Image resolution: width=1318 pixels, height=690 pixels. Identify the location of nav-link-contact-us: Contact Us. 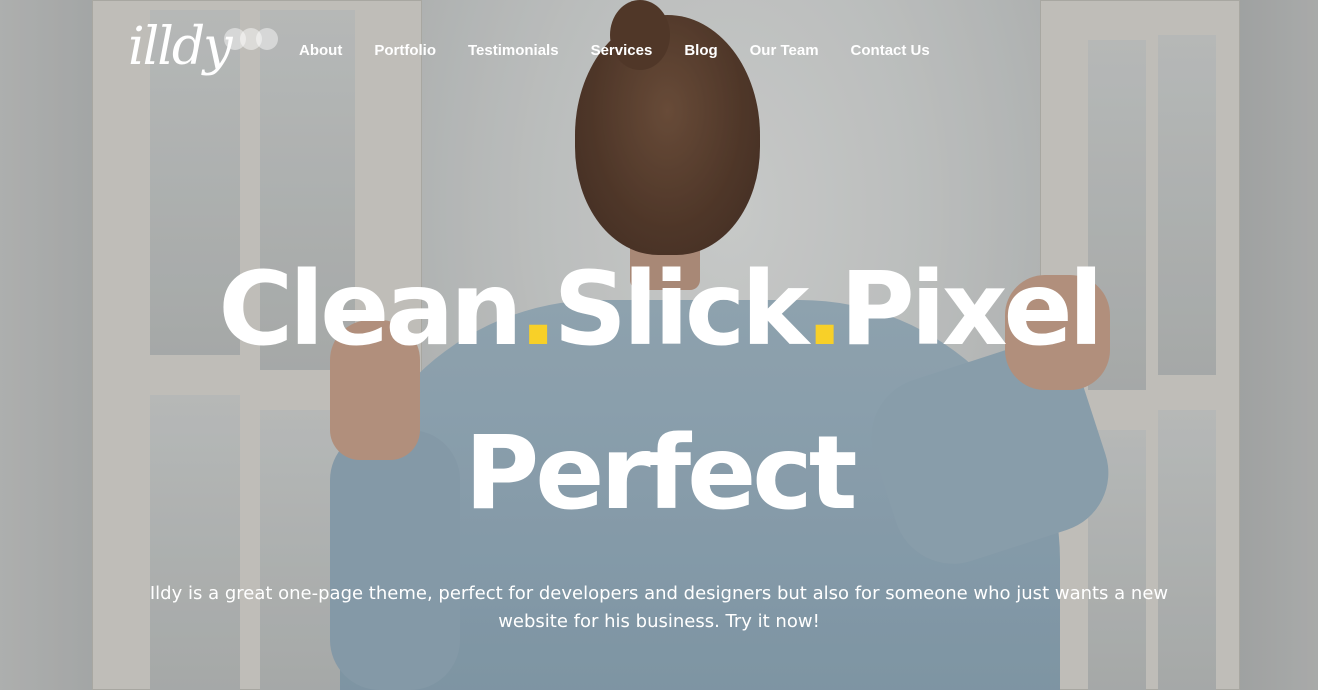
(890, 50).